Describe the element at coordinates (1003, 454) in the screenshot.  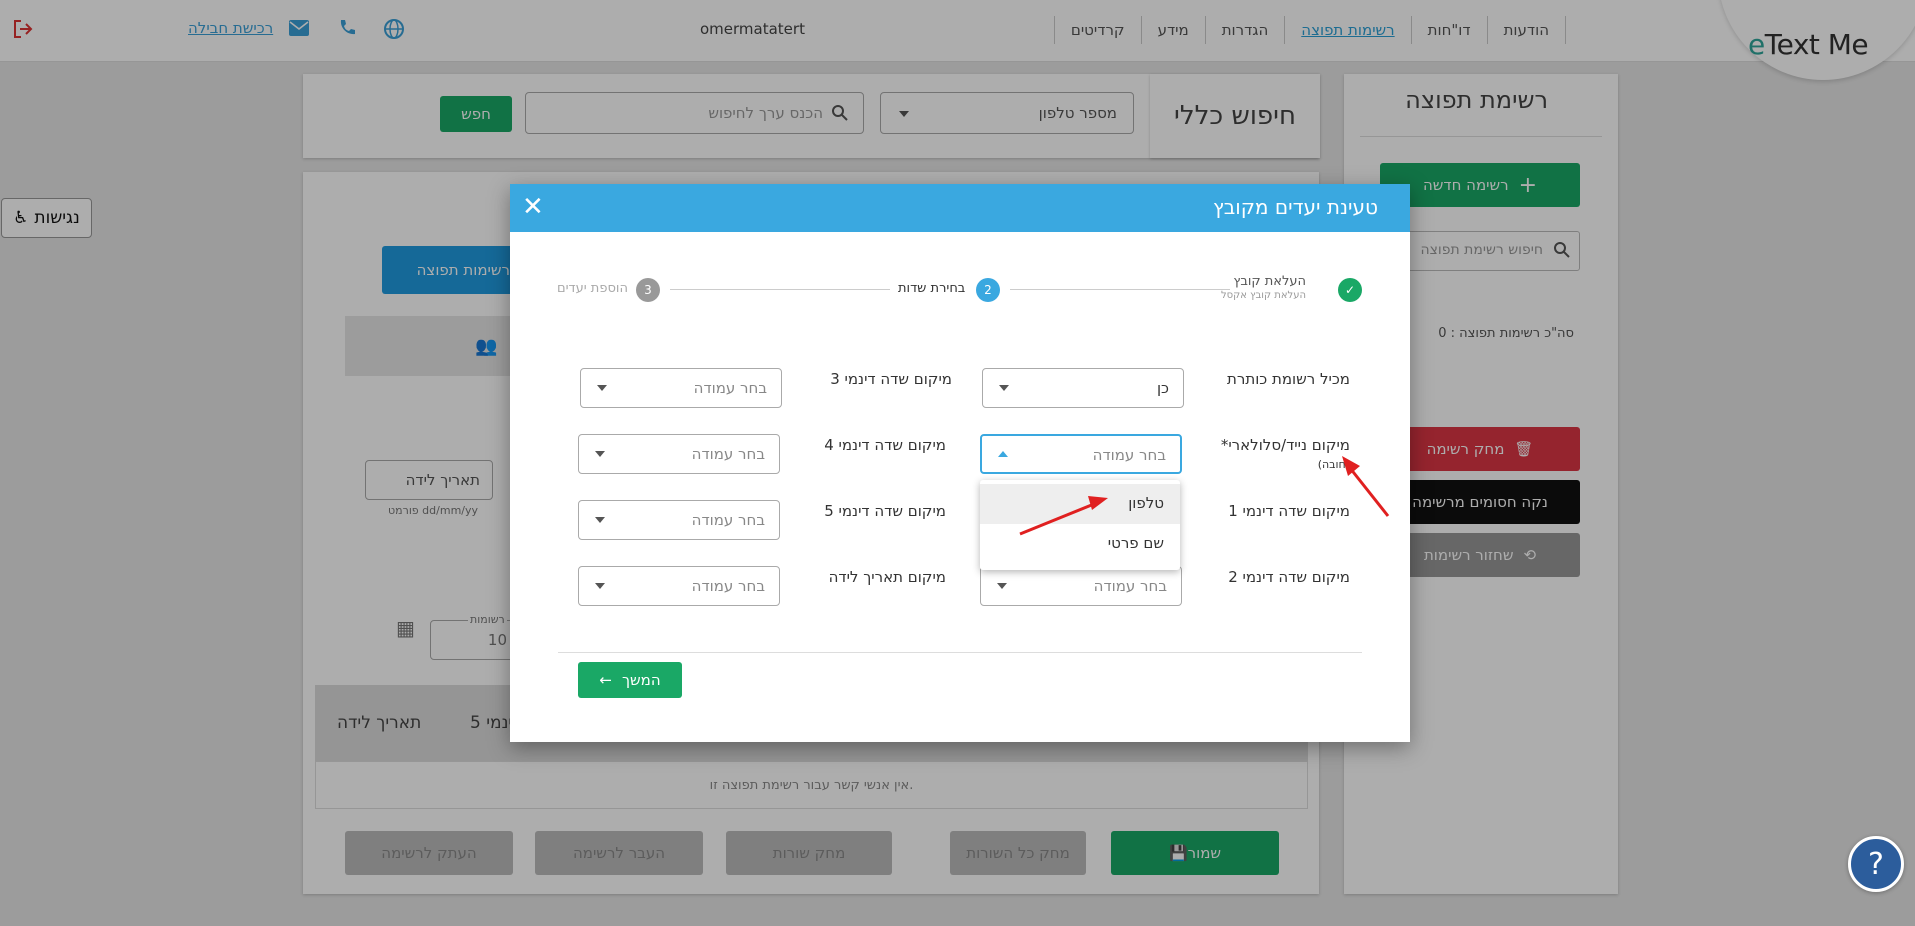
I see `chevron-up-icon` at that location.